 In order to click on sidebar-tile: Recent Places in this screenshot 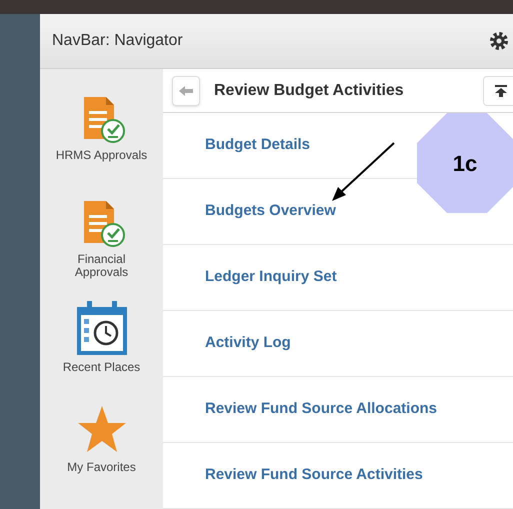, I will do `click(101, 353)`.